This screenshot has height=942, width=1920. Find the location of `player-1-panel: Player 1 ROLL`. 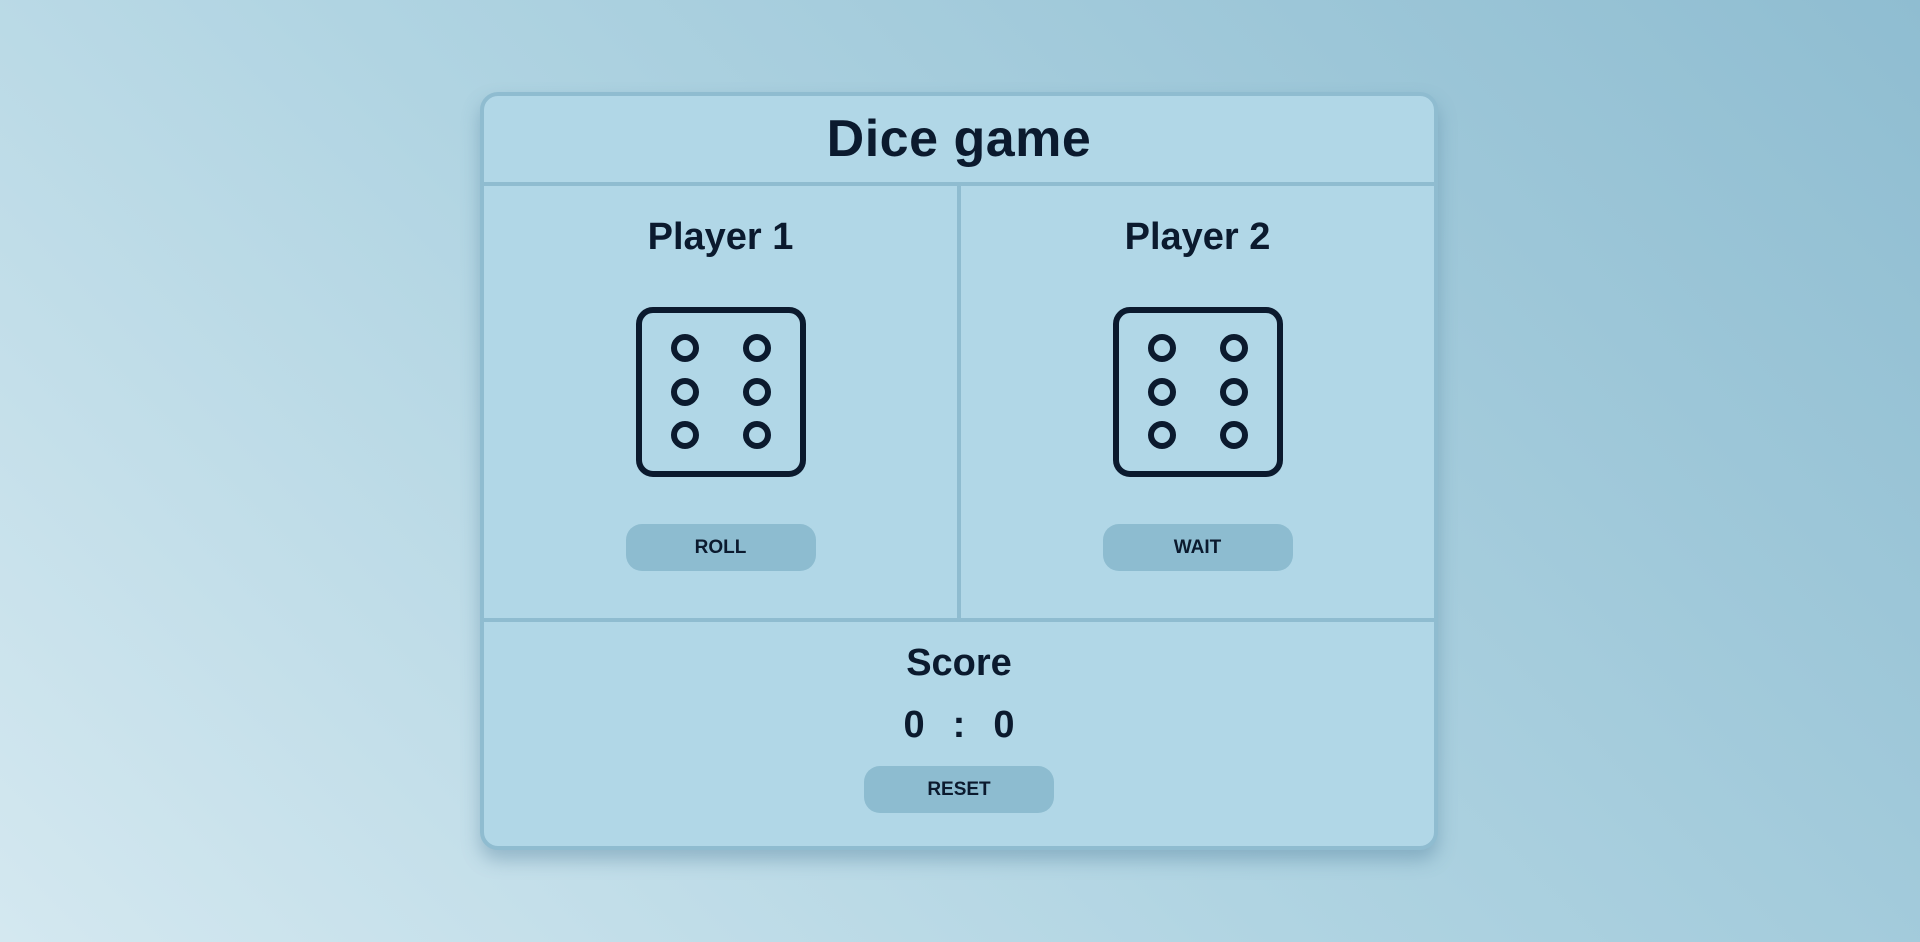

player-1-panel: Player 1 ROLL is located at coordinates (720, 402).